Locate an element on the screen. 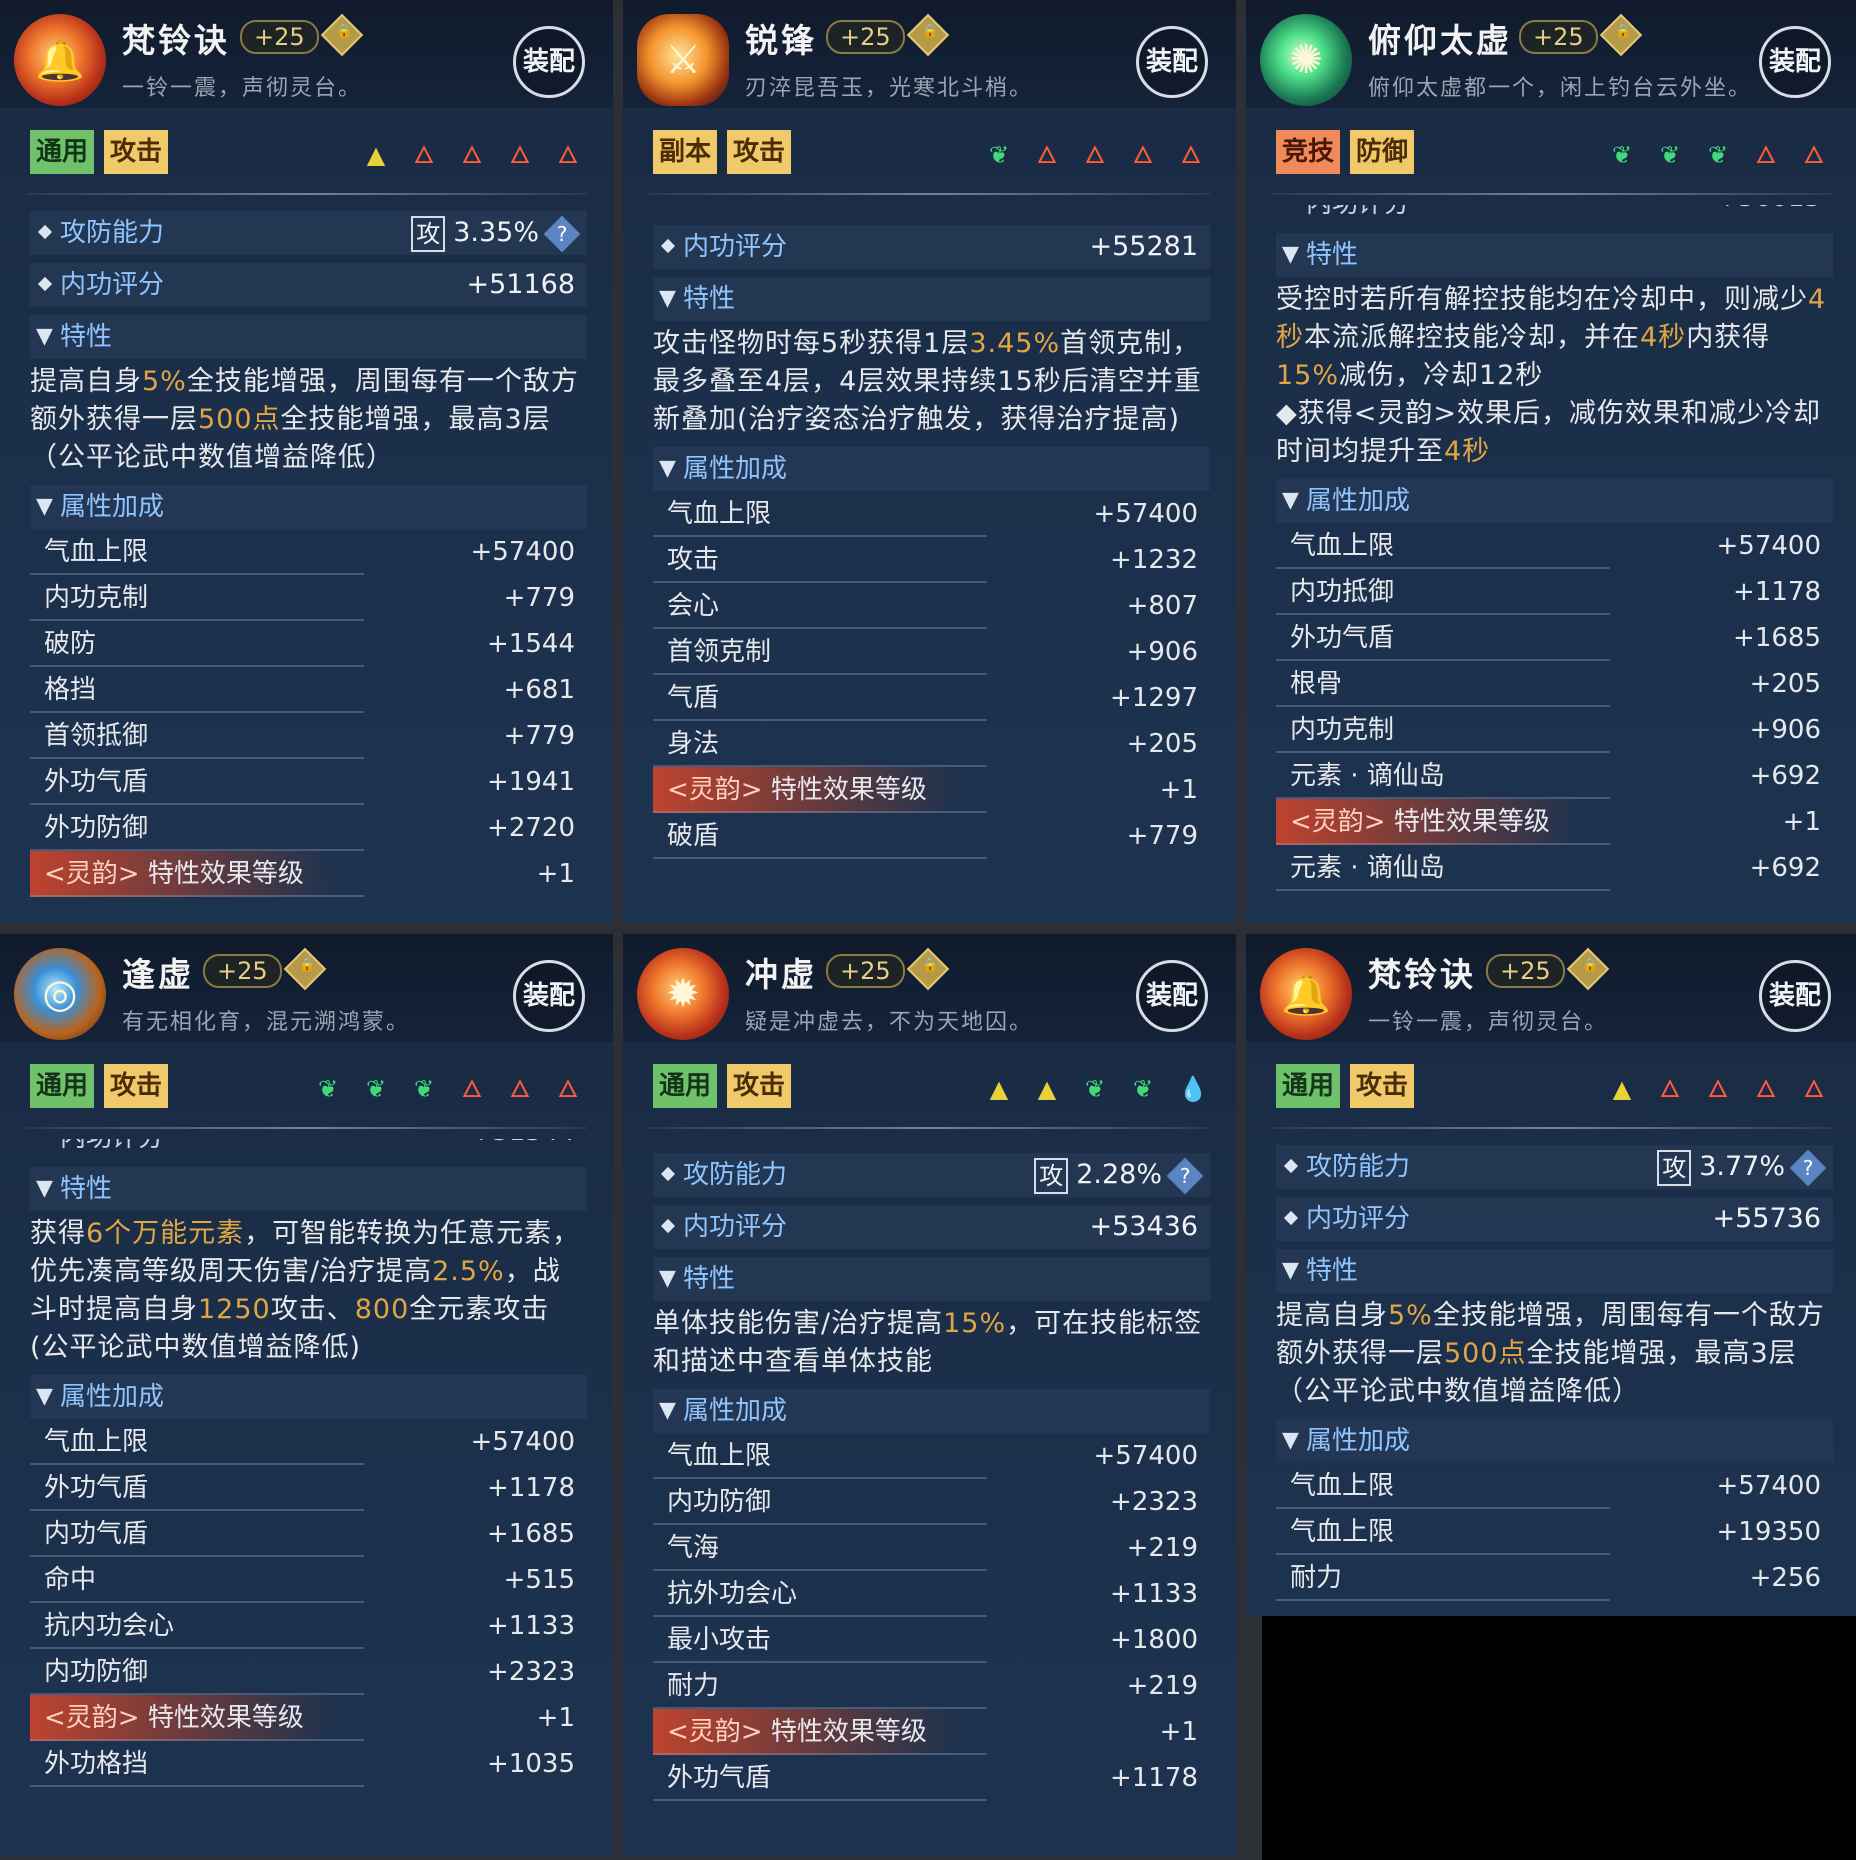  attack-defense-percent: 3.35% is located at coordinates (496, 232).